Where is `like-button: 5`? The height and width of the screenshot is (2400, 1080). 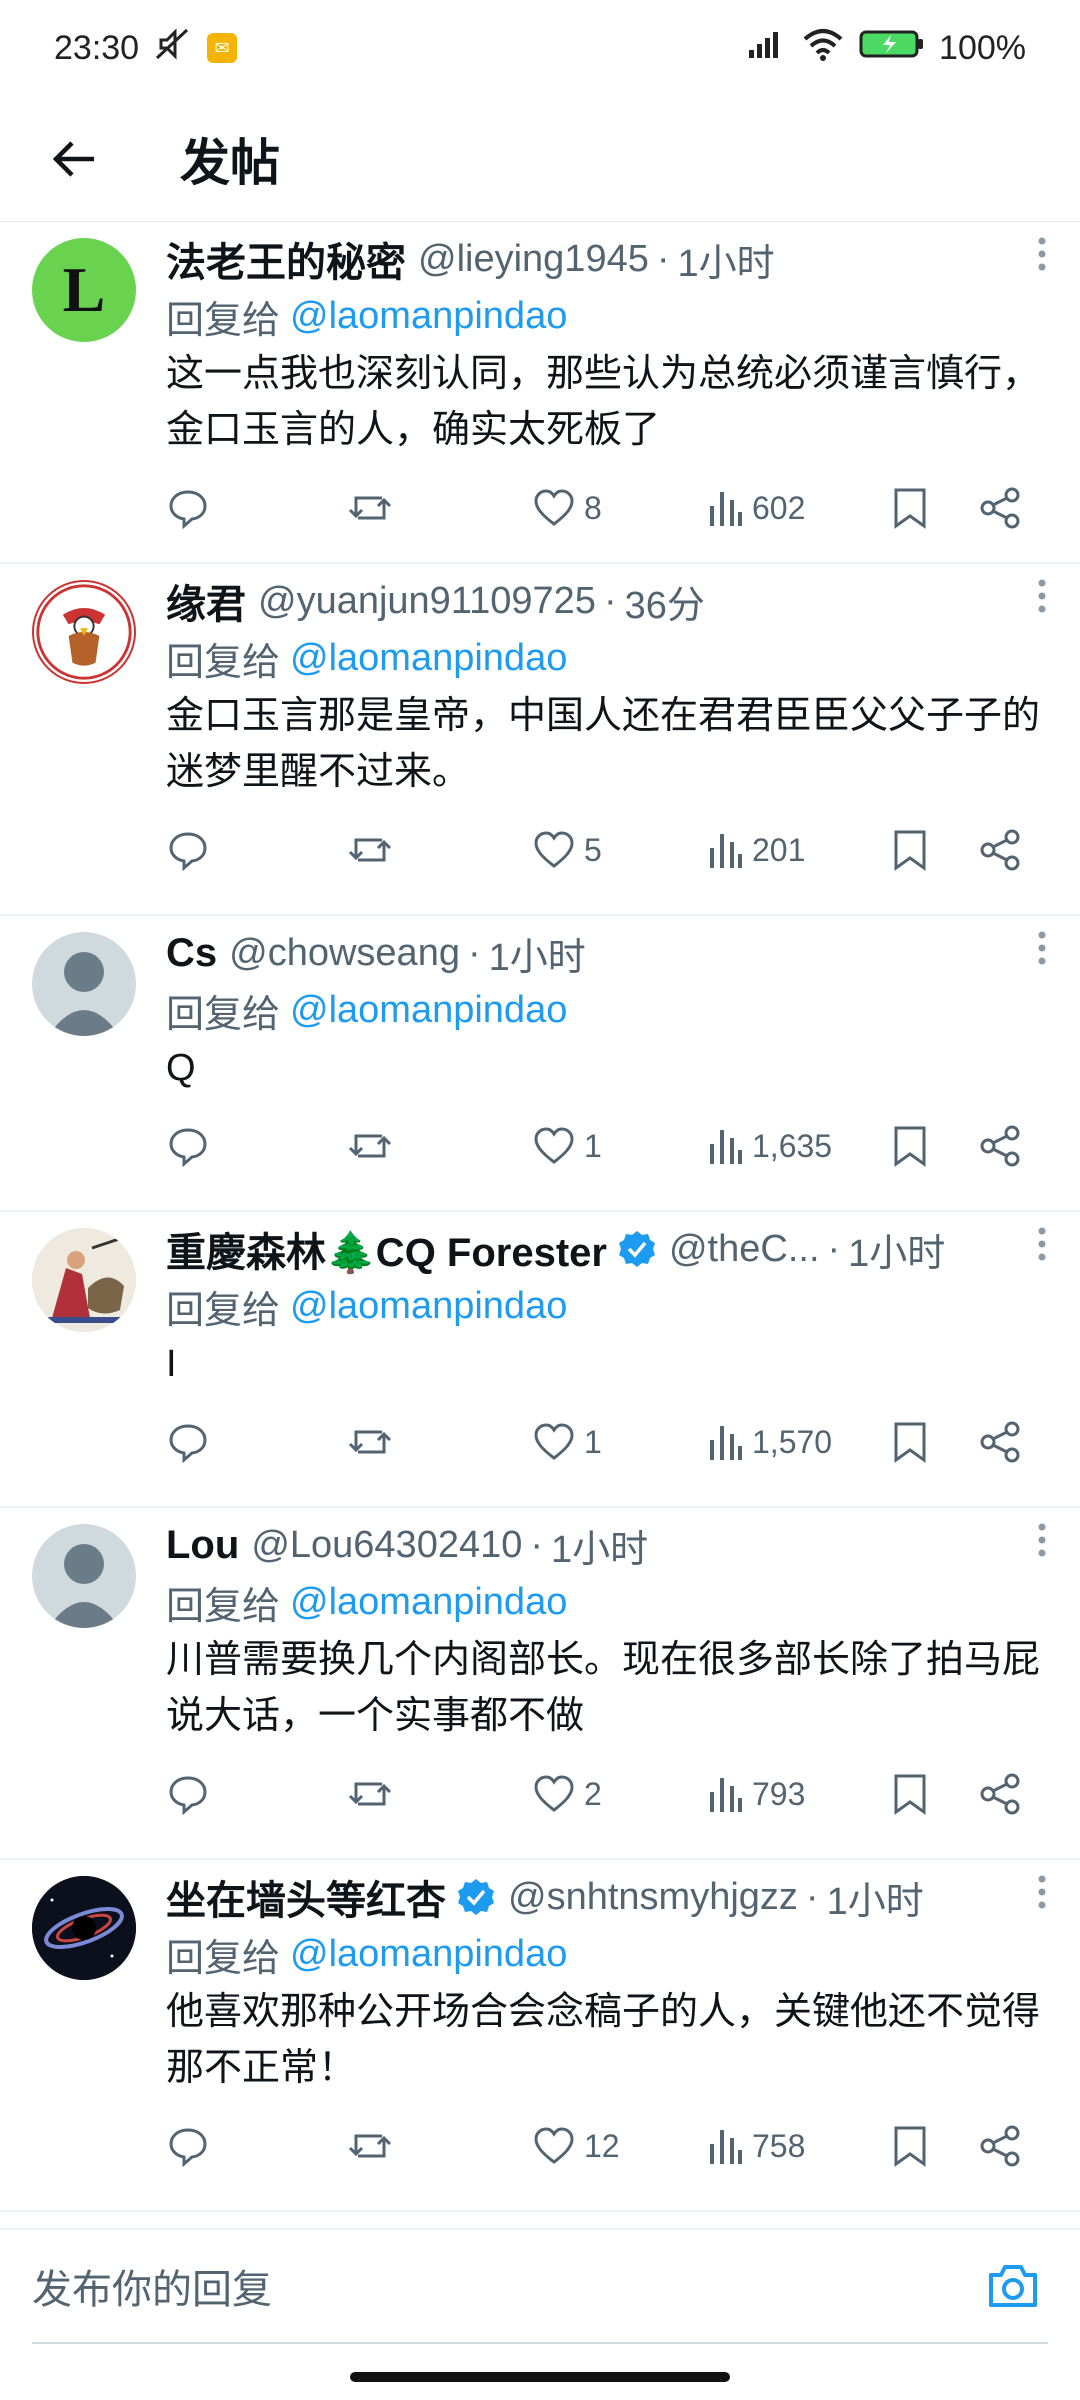
like-button: 5 is located at coordinates (567, 850).